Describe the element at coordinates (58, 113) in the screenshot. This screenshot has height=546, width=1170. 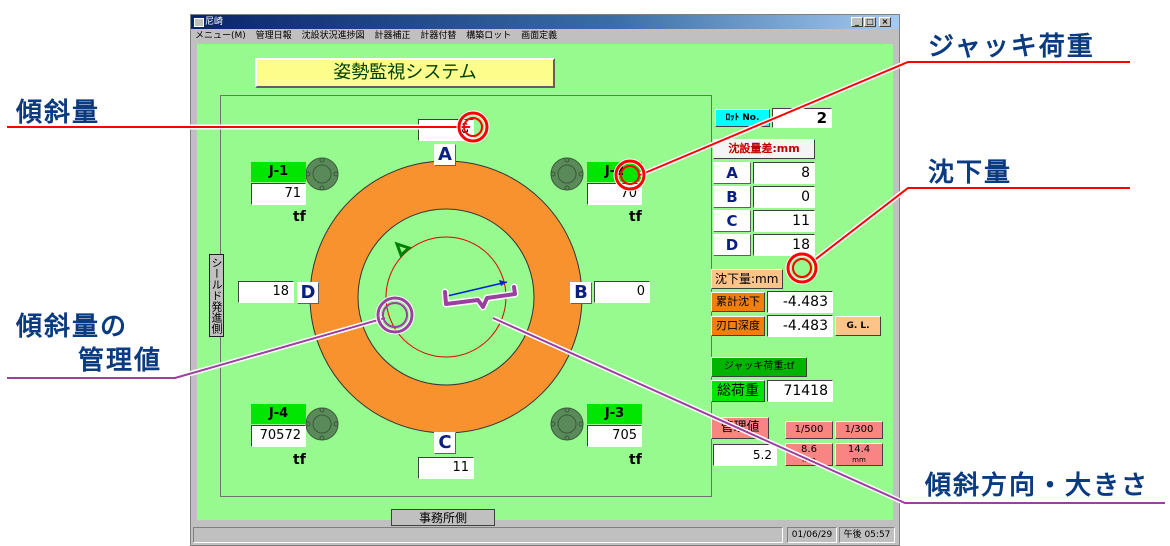
I see `annotation-tilt: 傾斜量` at that location.